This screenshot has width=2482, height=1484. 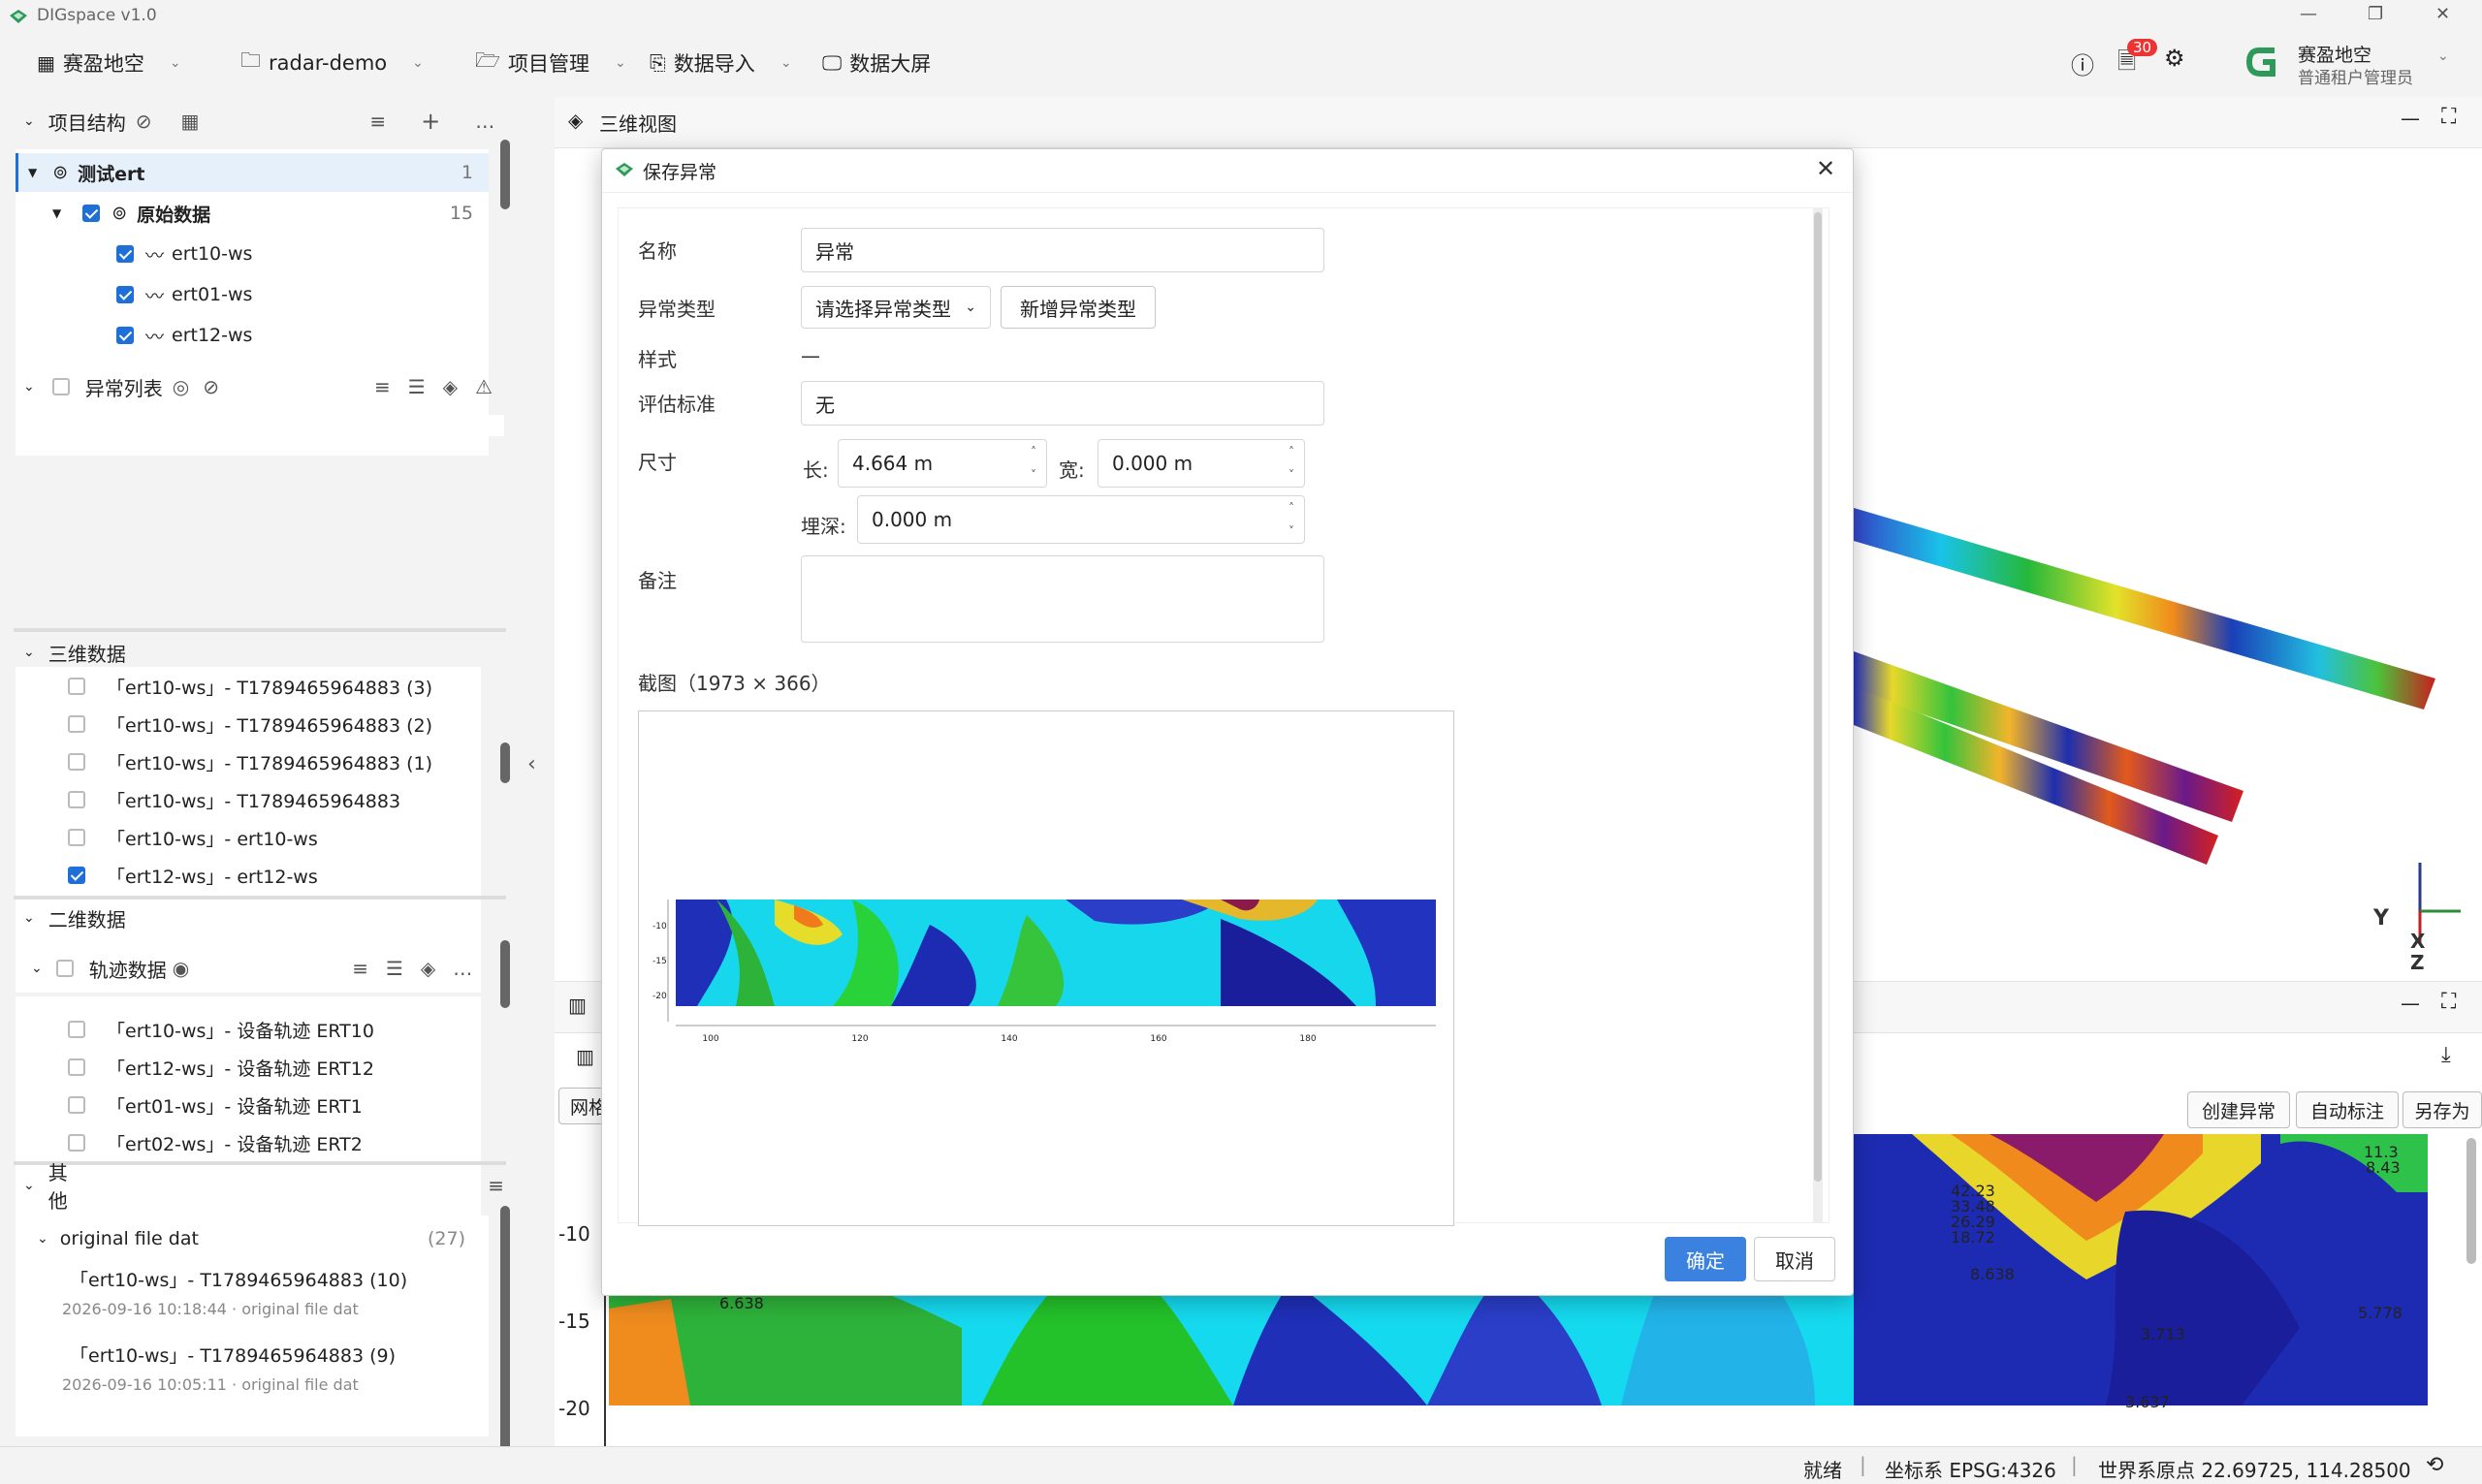 What do you see at coordinates (2238, 1109) in the screenshot?
I see `create-anomaly-button: 创建异常` at bounding box center [2238, 1109].